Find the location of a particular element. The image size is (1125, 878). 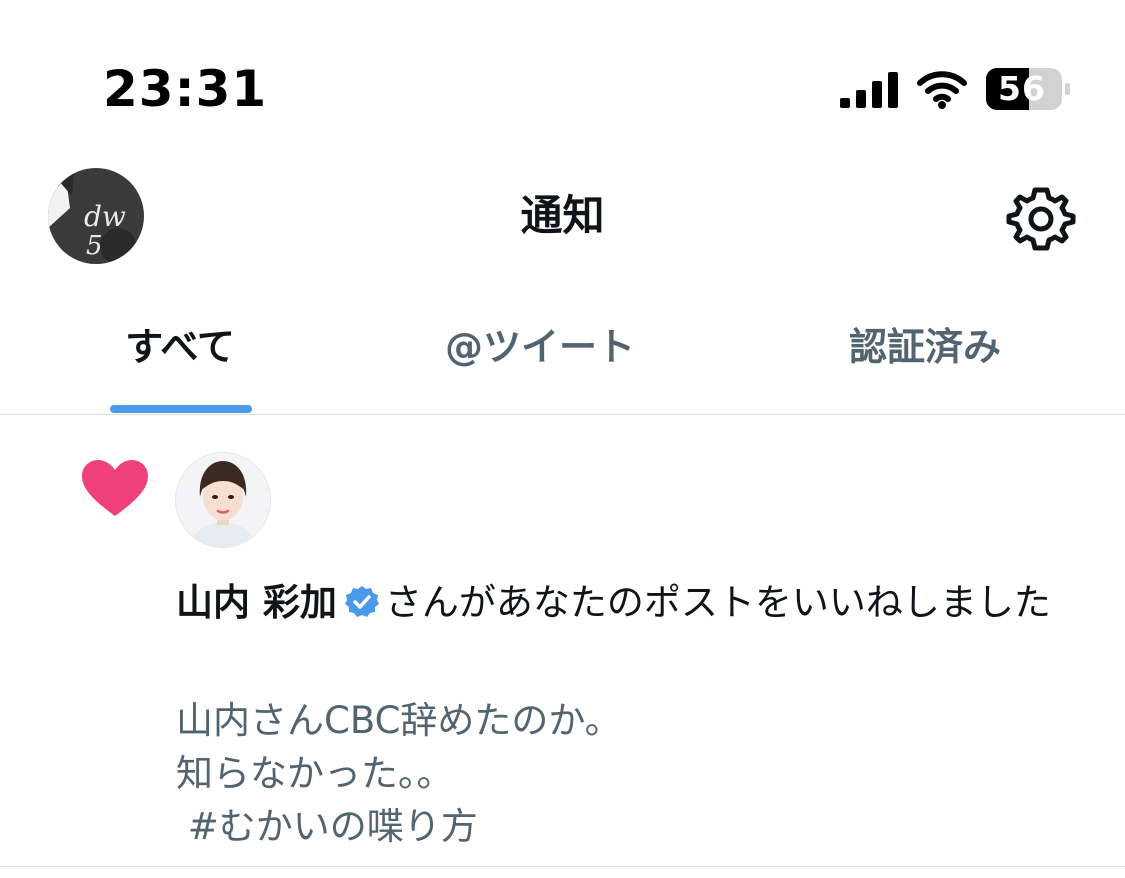

post-line: 山内さんCBC辞めたのか。 is located at coordinates (399, 720).